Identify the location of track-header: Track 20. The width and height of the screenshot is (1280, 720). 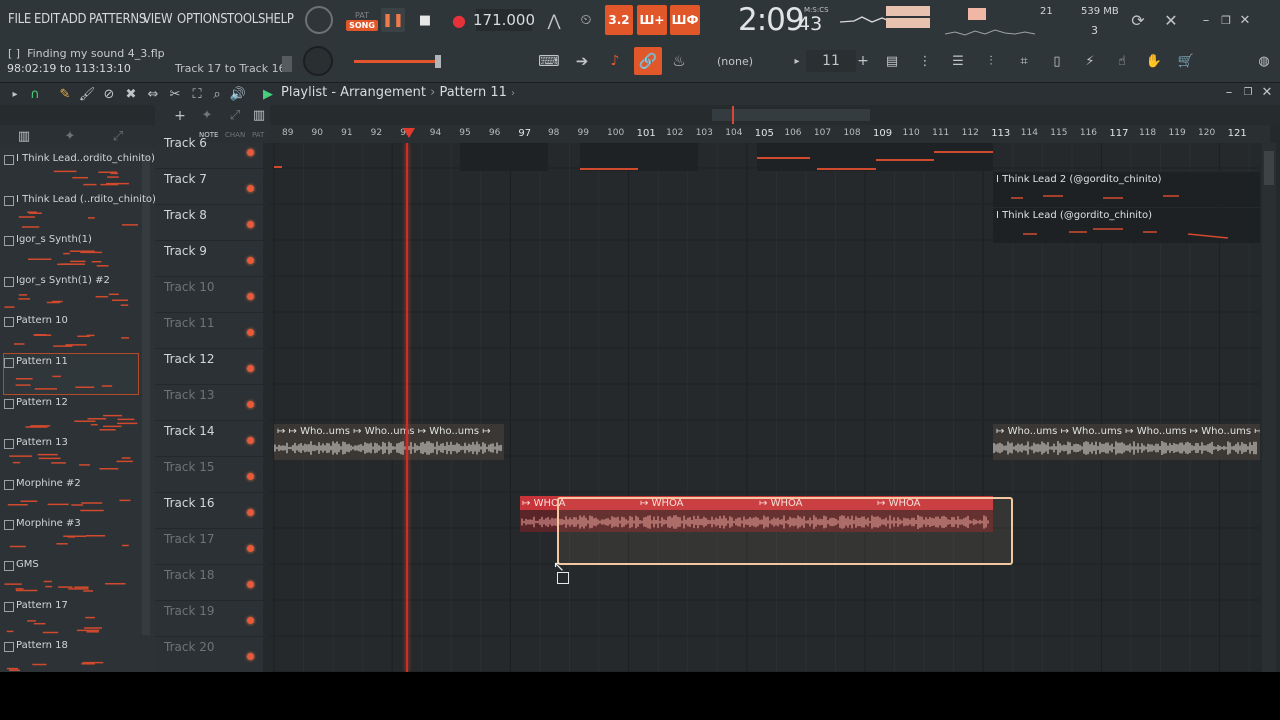
(209, 654).